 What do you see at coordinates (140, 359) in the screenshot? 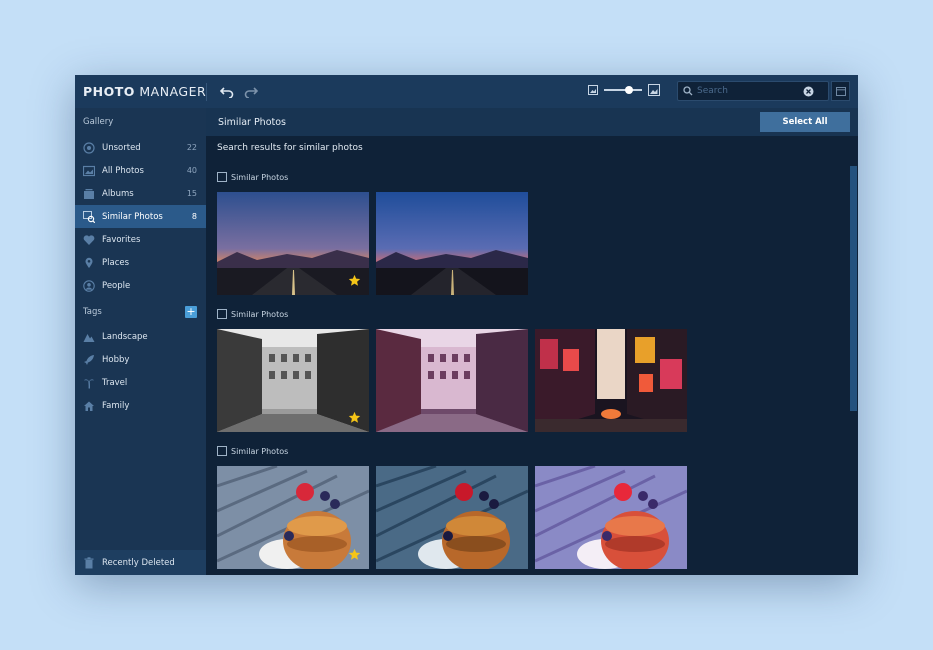
I see `sidebar-item-hobby: Hobby` at bounding box center [140, 359].